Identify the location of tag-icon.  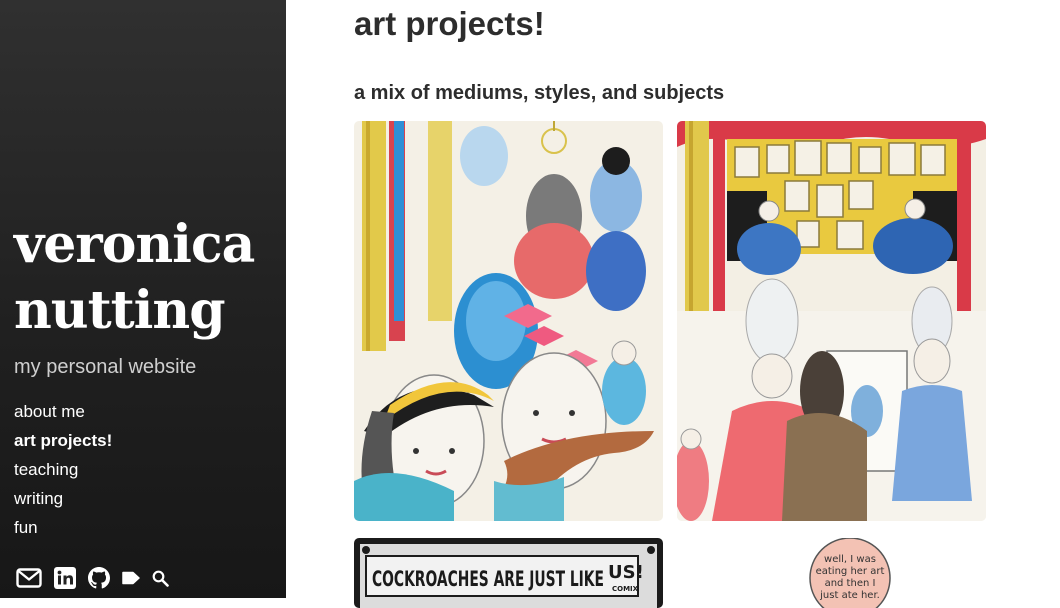
(131, 578).